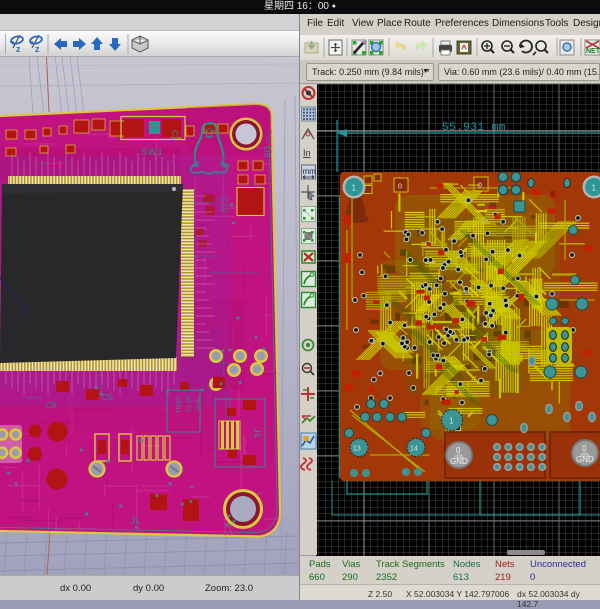 This screenshot has height=609, width=600. Describe the element at coordinates (152, 152) in the screenshot. I see `svg-text: SW1` at that location.